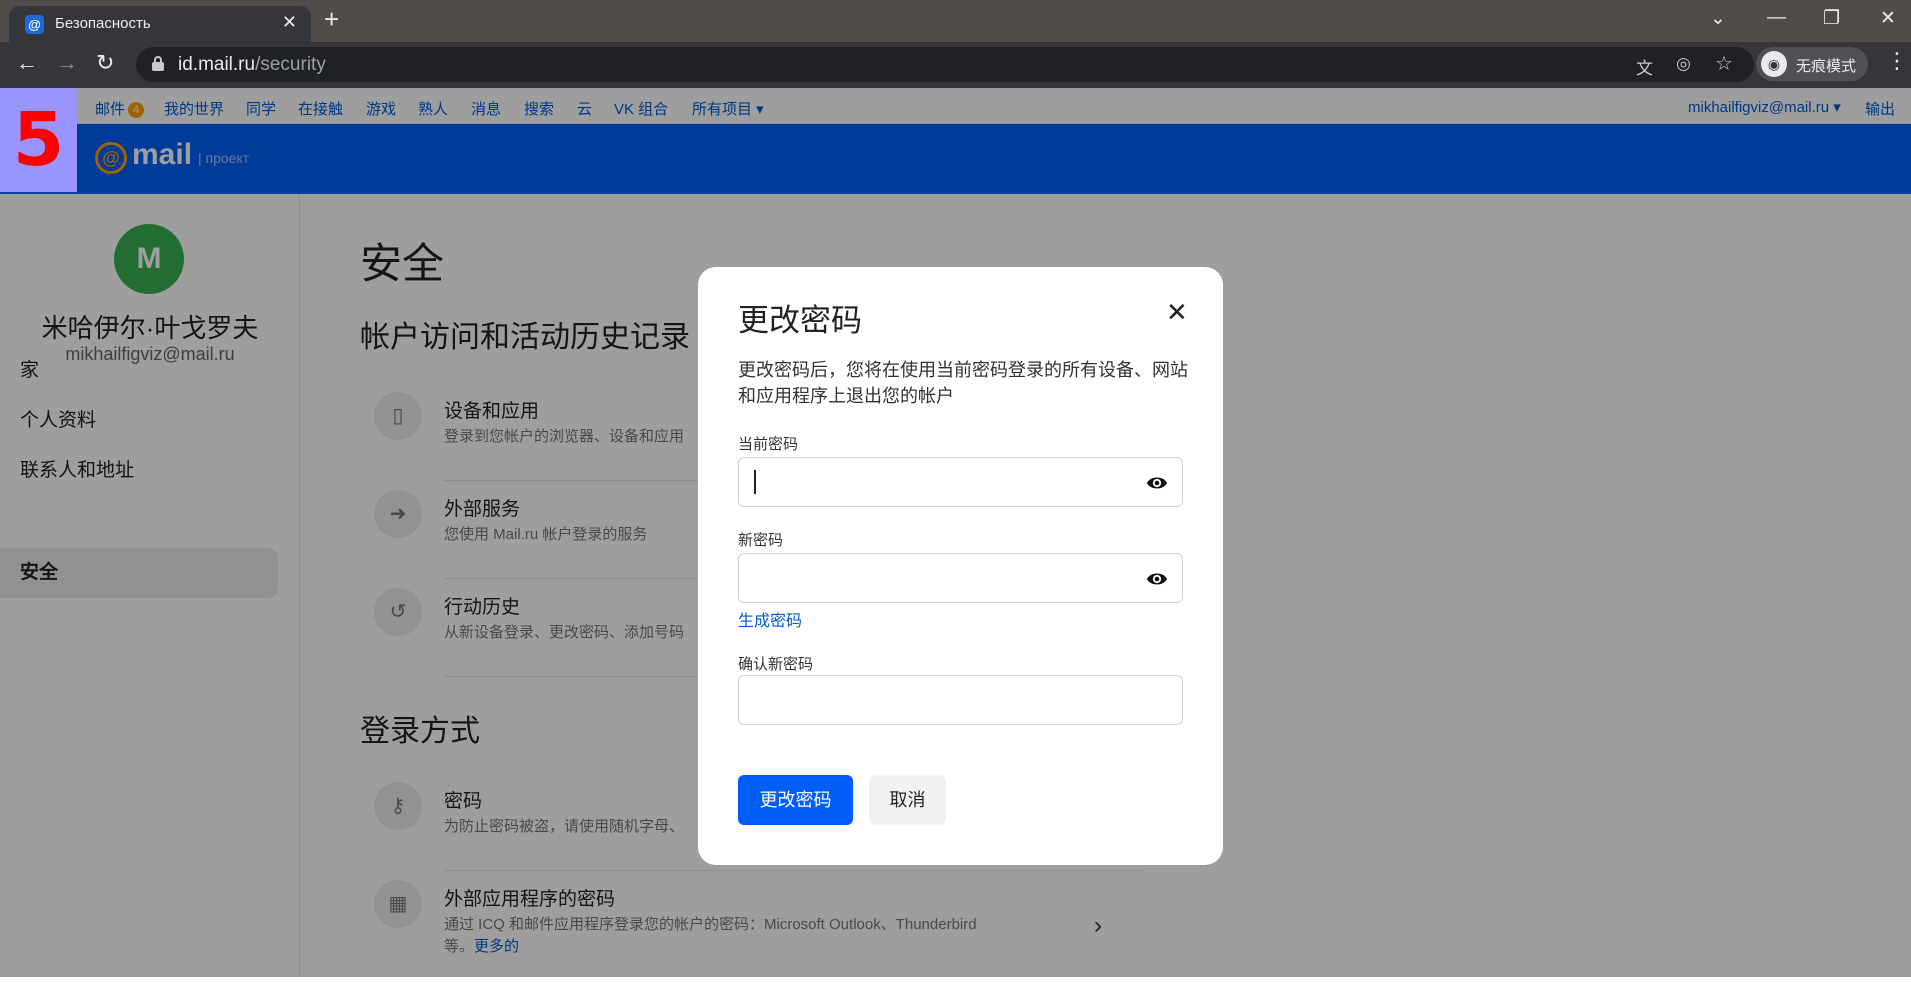  I want to click on incognito-label: 无痕模式, so click(1826, 66).